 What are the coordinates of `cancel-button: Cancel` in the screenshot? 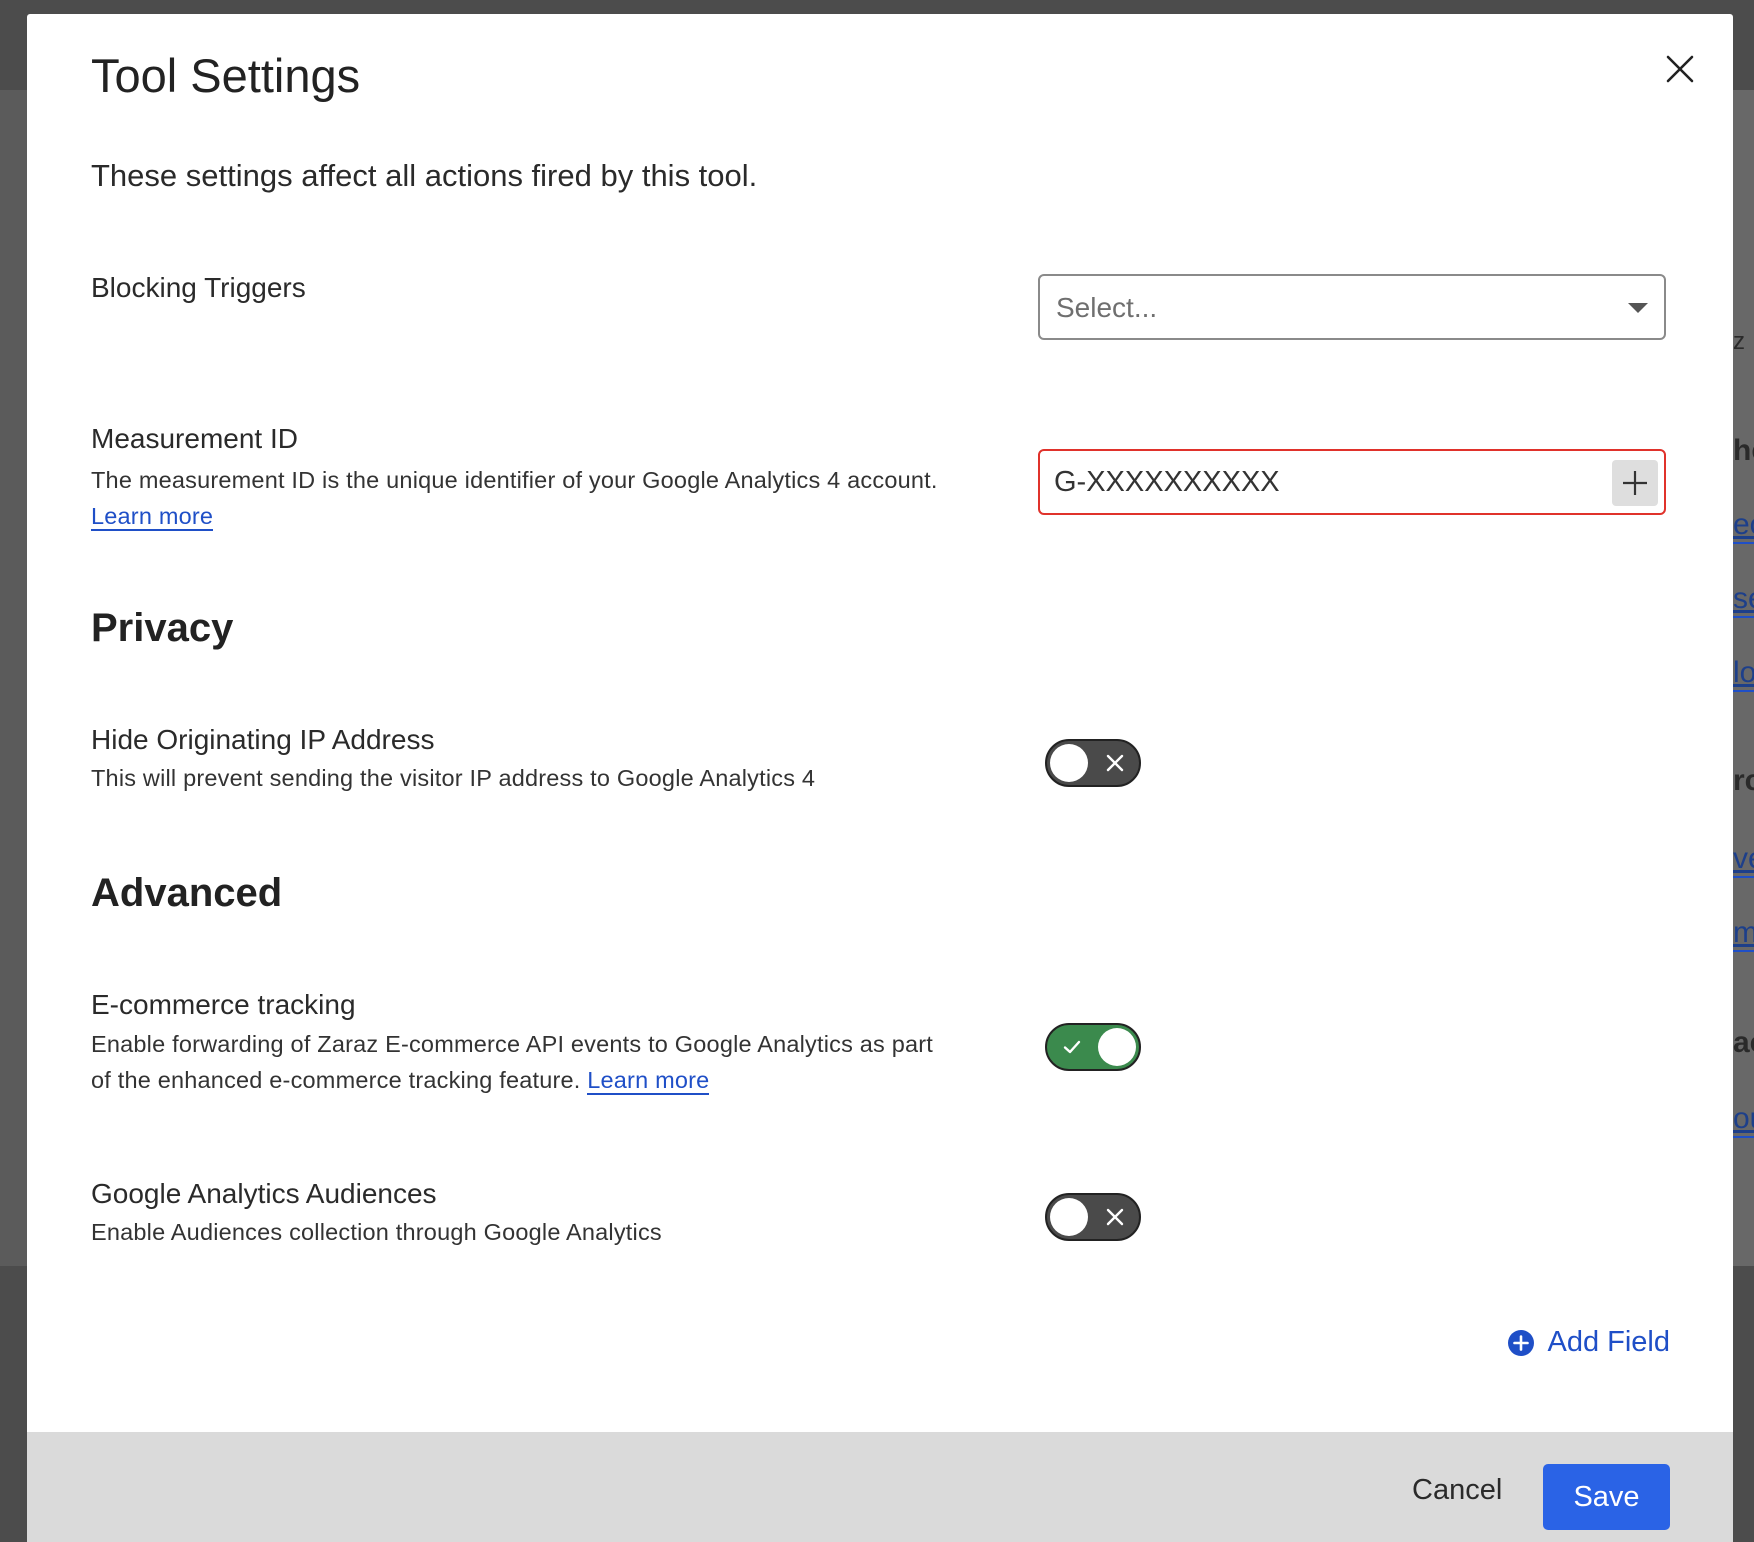 It's located at (1457, 1490).